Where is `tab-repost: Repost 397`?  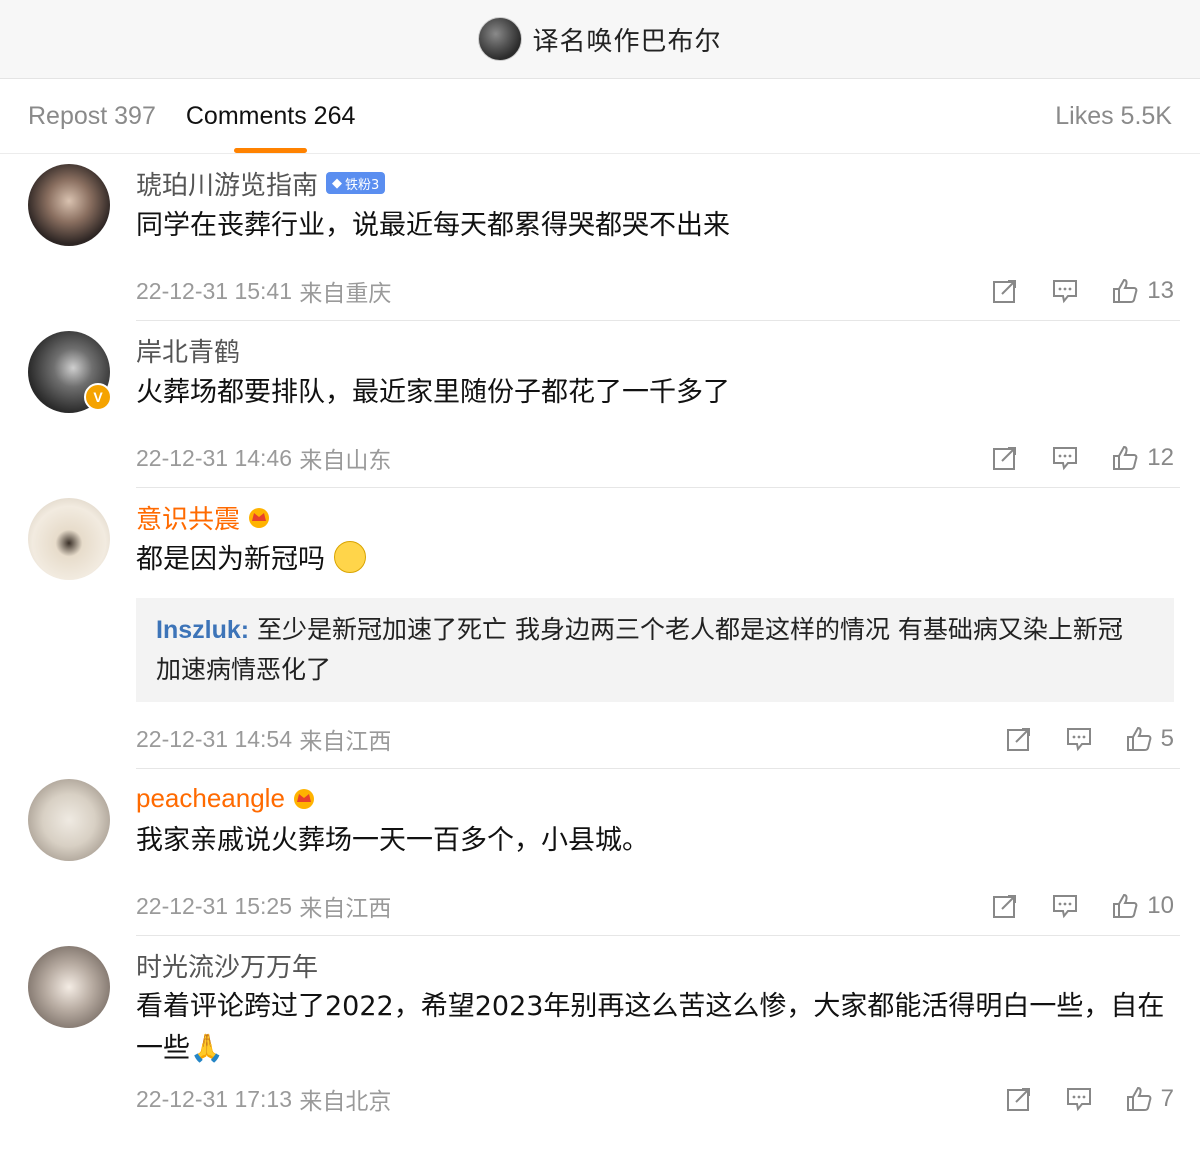
tab-repost: Repost 397 is located at coordinates (92, 116).